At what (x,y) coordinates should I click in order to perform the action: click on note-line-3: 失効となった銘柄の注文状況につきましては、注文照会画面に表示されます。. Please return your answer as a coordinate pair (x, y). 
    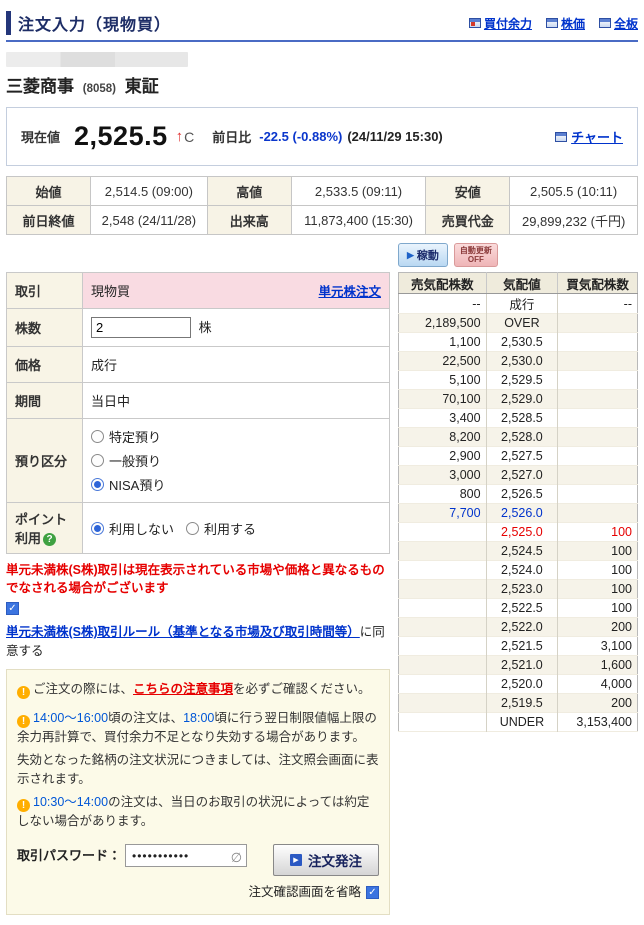
    Looking at the image, I should click on (198, 769).